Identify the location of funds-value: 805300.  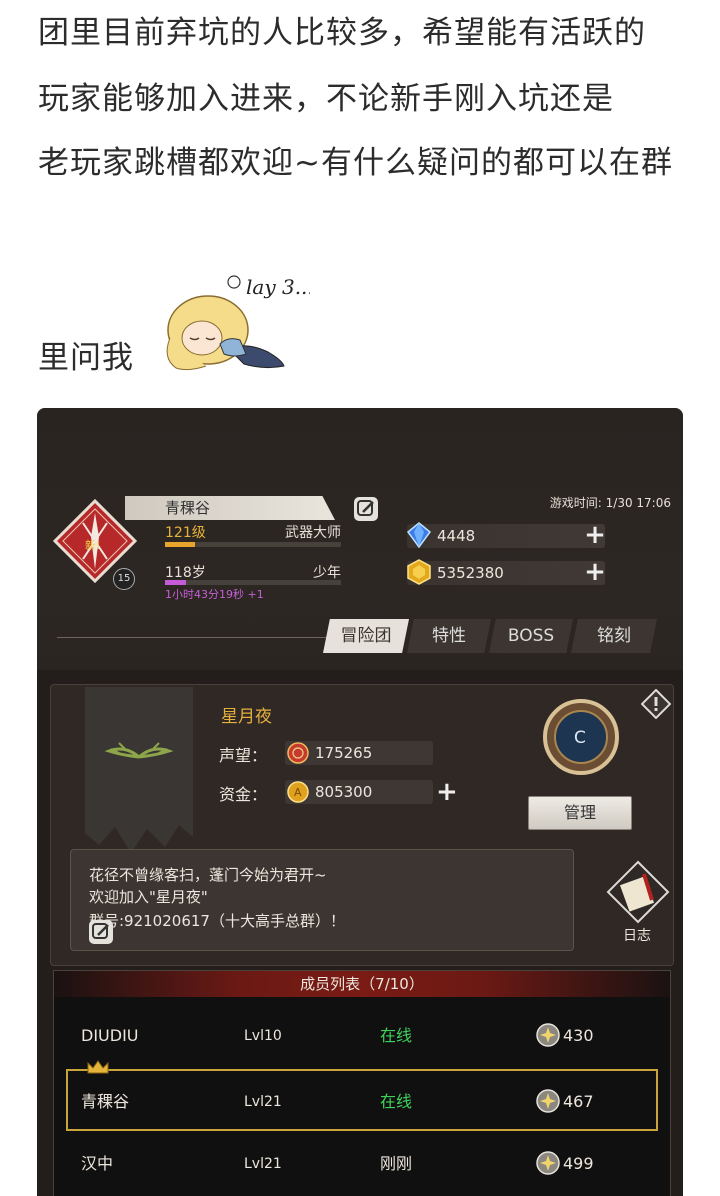
(344, 792).